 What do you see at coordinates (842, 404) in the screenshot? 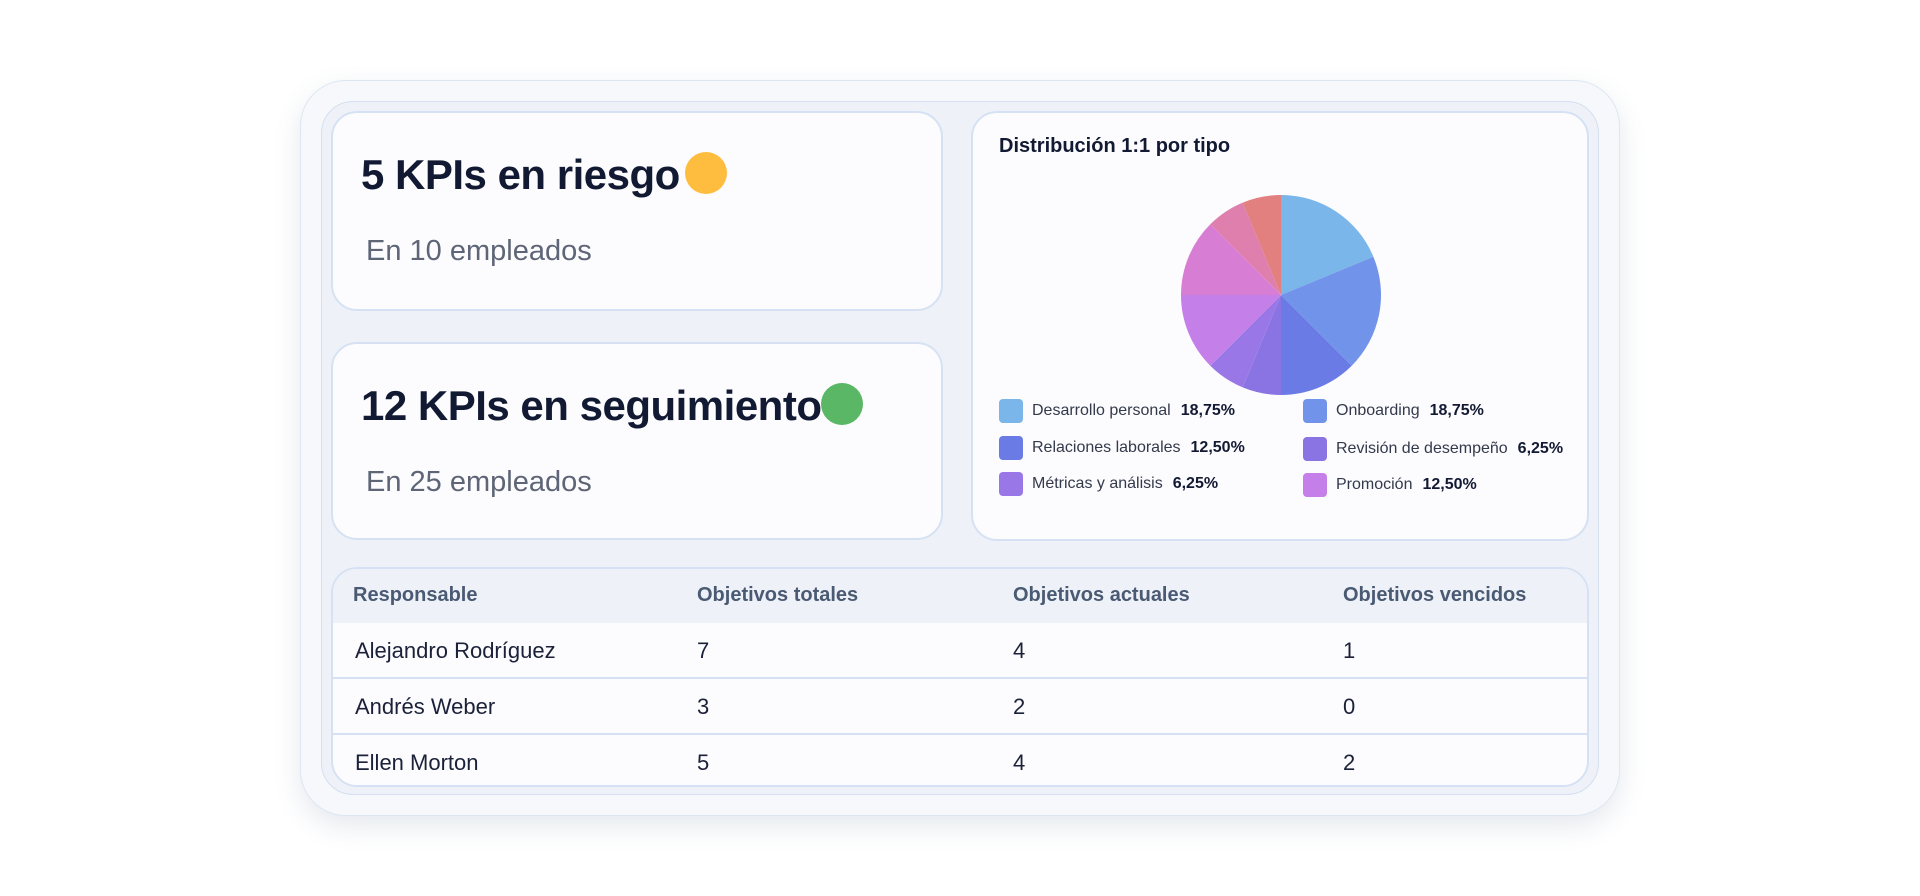
I see `ok-status-dot-icon` at bounding box center [842, 404].